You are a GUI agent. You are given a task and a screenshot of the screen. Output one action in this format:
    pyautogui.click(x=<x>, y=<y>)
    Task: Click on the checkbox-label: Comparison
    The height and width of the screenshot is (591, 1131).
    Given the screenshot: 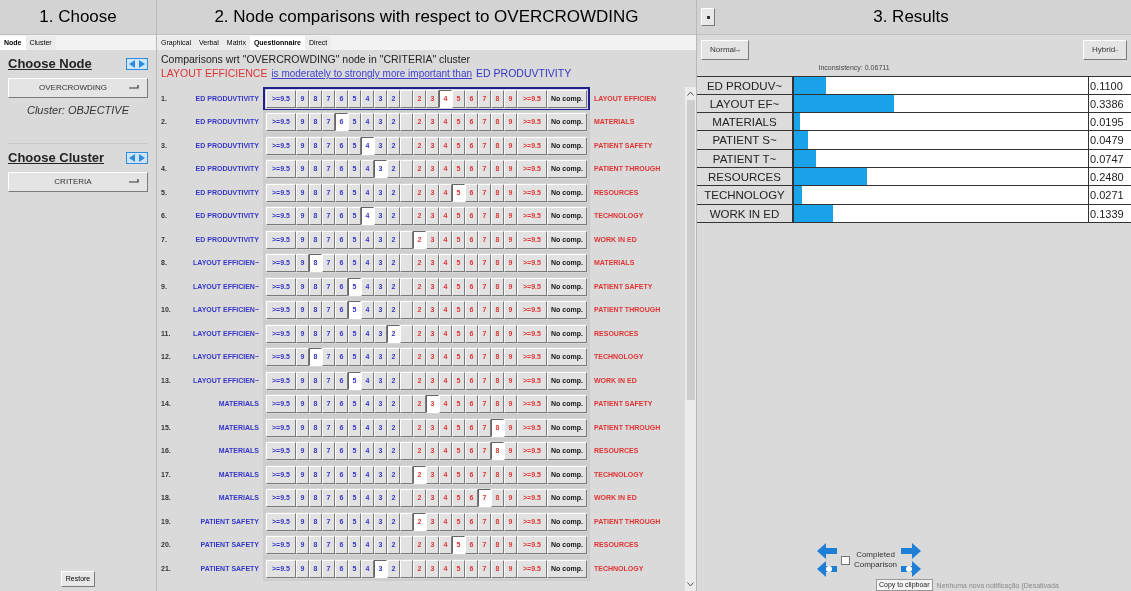 What is the action you would take?
    pyautogui.click(x=875, y=565)
    